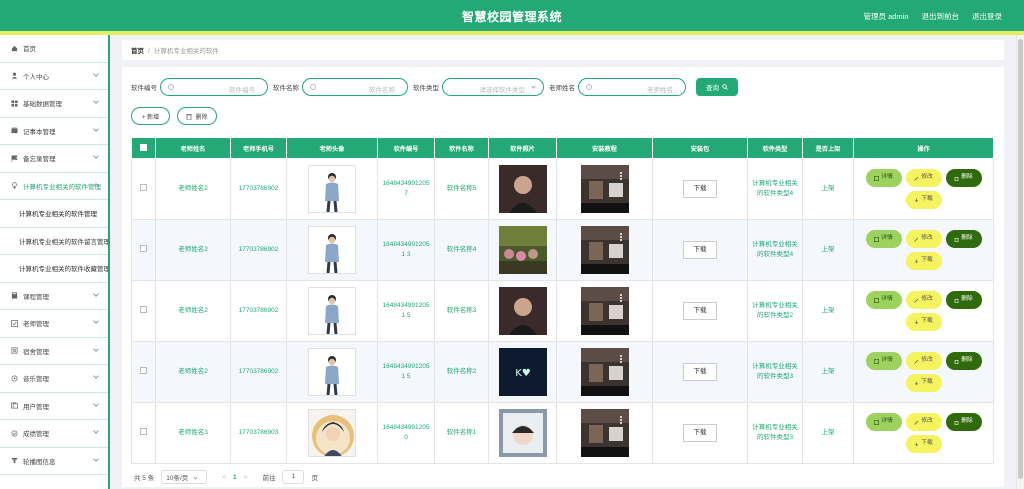 The image size is (1024, 489). What do you see at coordinates (54, 242) in the screenshot?
I see `sidebar-subitem: 计算机专业相关的软件留言管理` at bounding box center [54, 242].